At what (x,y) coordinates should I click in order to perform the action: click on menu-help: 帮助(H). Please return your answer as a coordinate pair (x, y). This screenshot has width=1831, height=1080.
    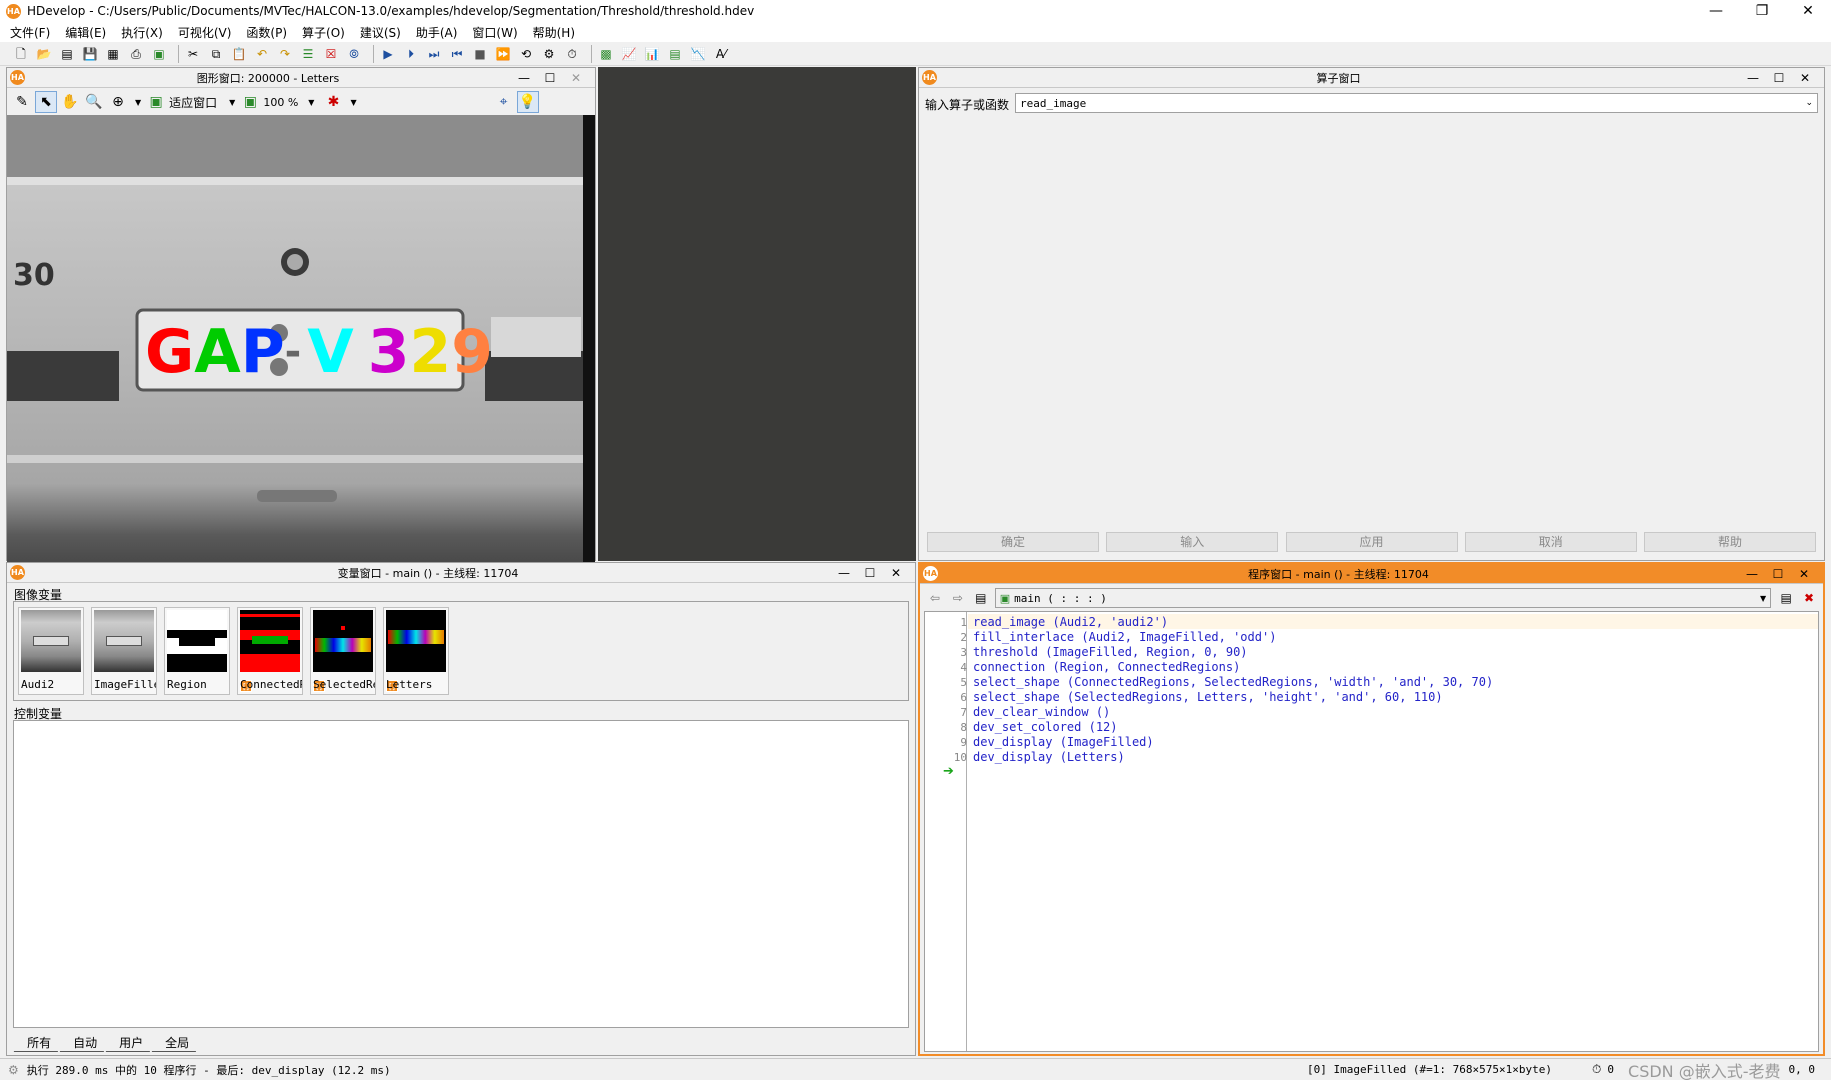
    Looking at the image, I should click on (554, 32).